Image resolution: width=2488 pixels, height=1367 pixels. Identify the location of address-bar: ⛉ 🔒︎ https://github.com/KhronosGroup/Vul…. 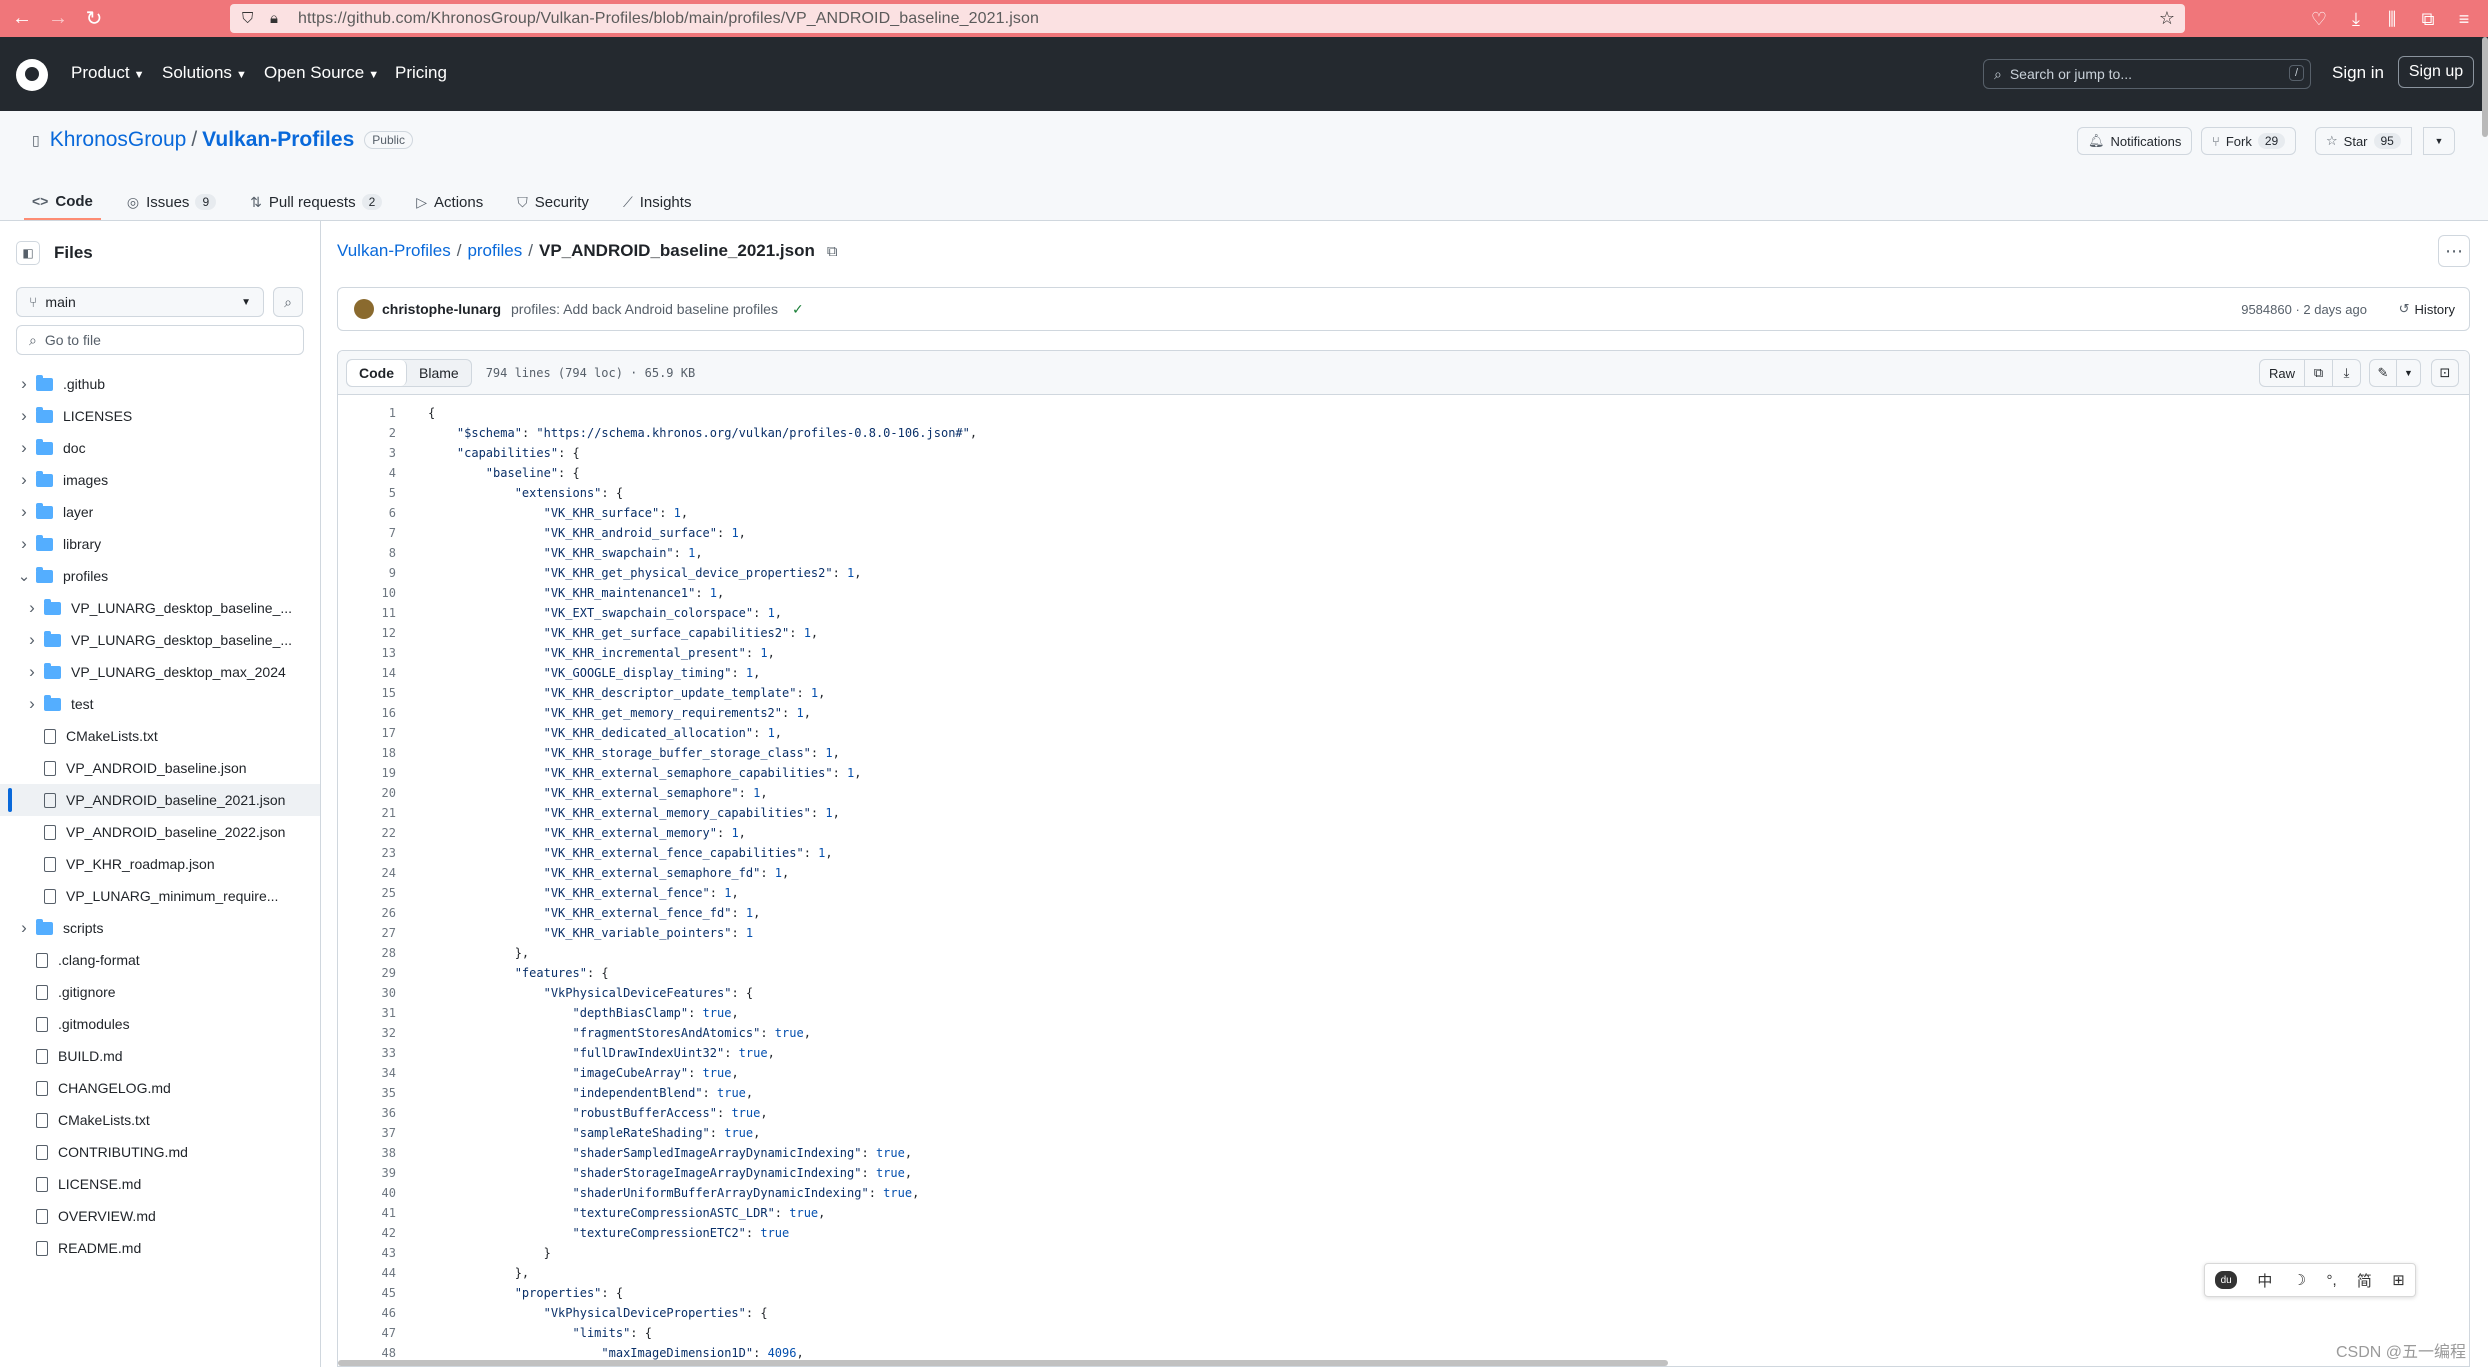
(1207, 18).